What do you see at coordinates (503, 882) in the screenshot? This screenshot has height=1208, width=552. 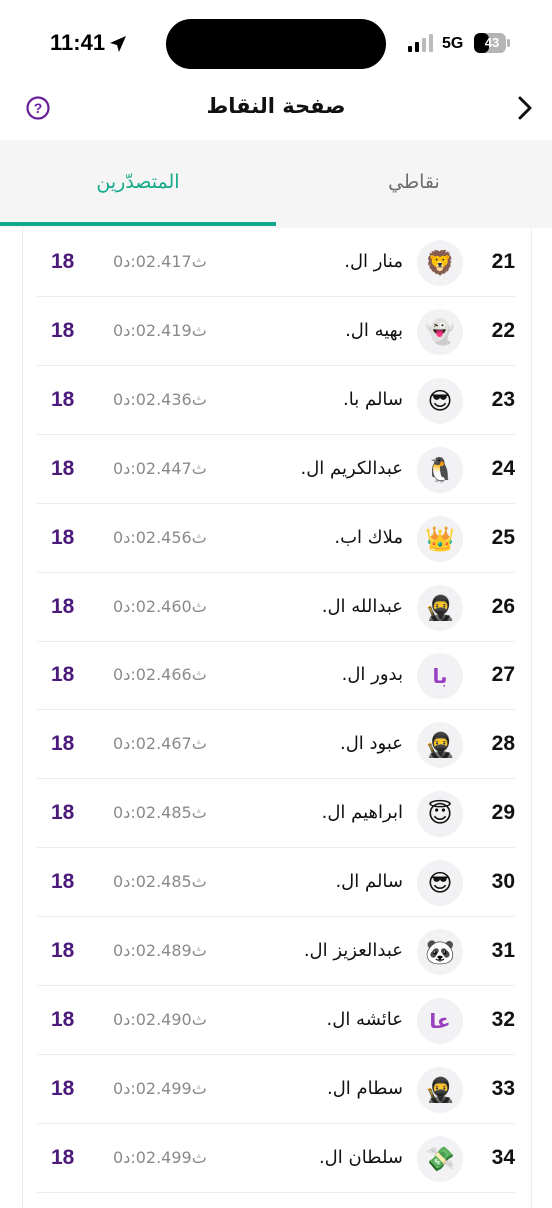 I see `rank-number: 30` at bounding box center [503, 882].